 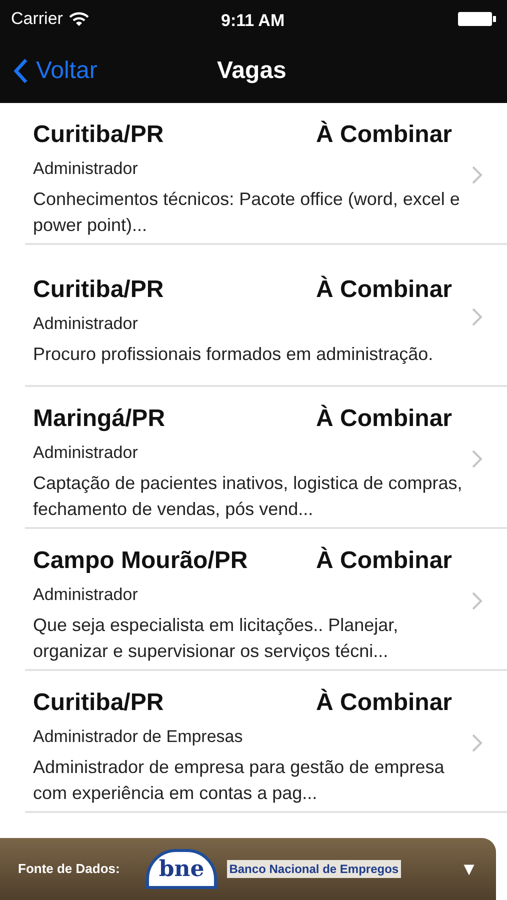 What do you see at coordinates (56, 70) in the screenshot?
I see `back-button: Voltar` at bounding box center [56, 70].